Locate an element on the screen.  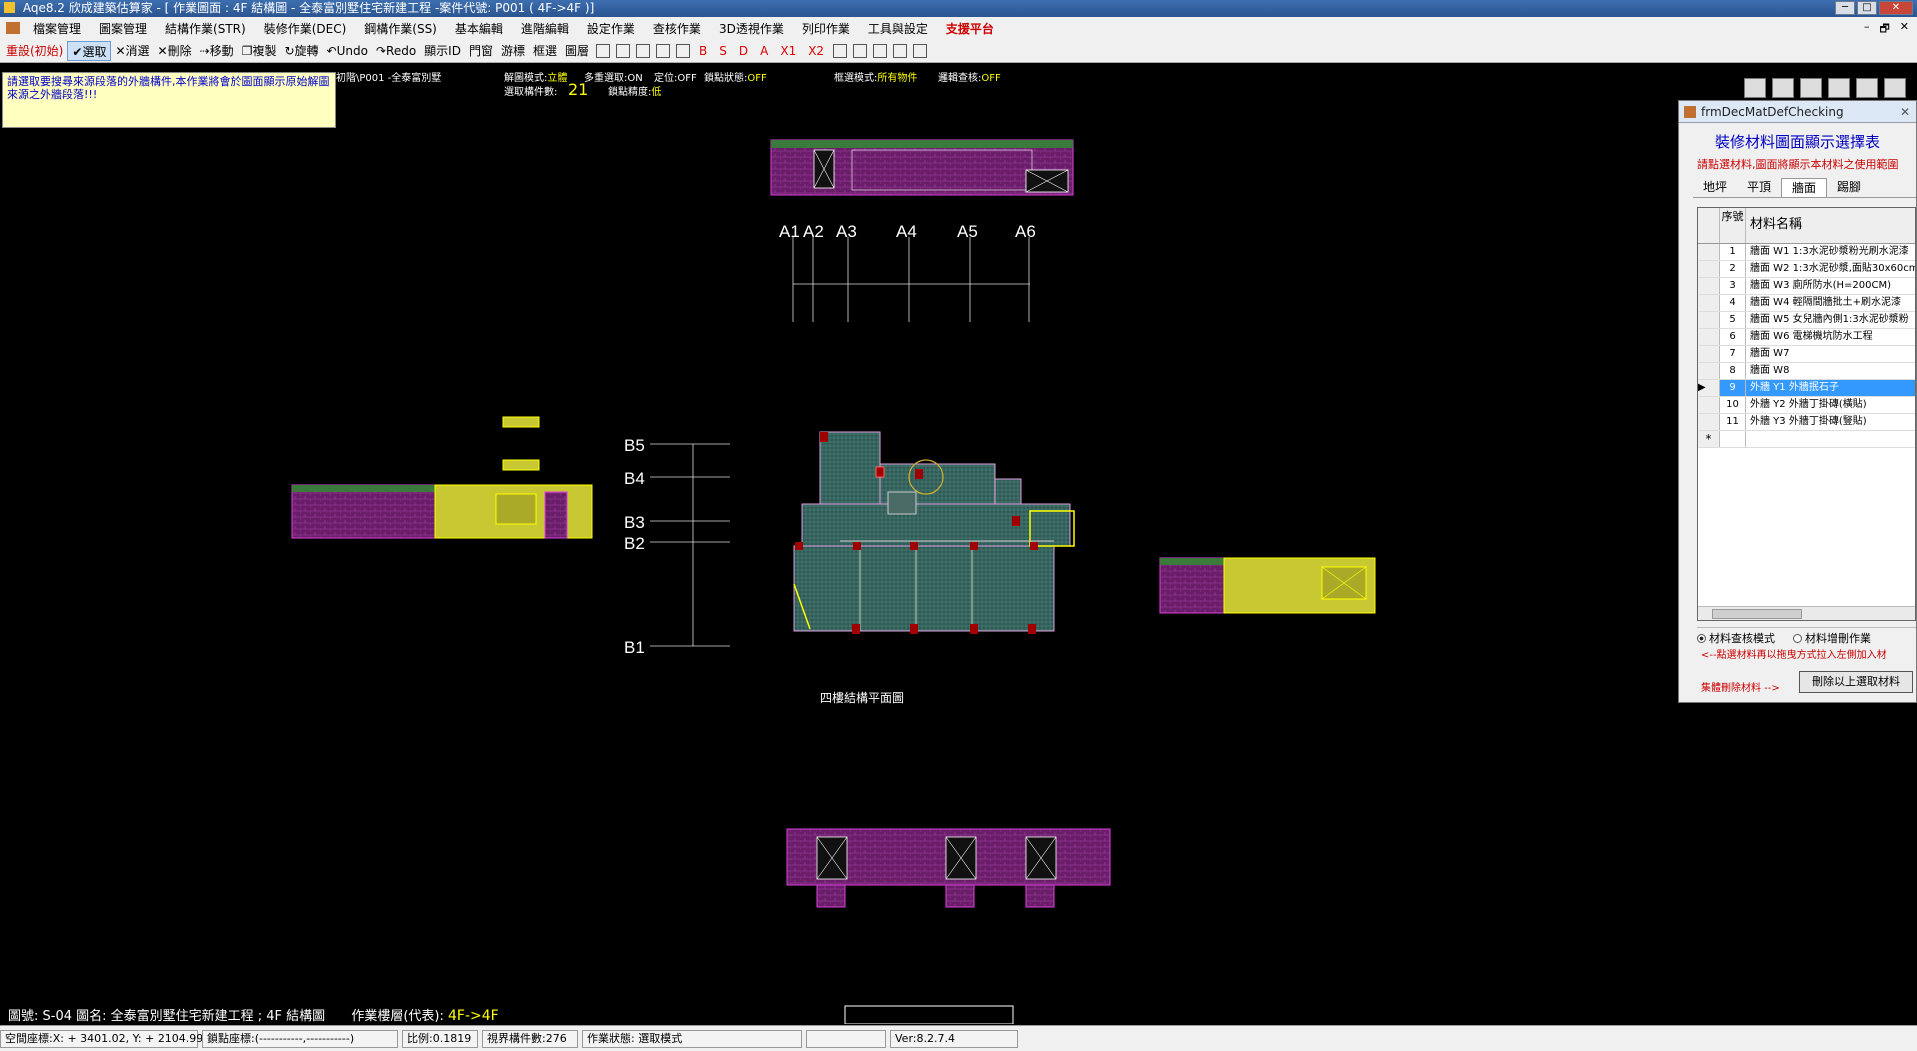
menu-drawing: 圖案管理 is located at coordinates (123, 28).